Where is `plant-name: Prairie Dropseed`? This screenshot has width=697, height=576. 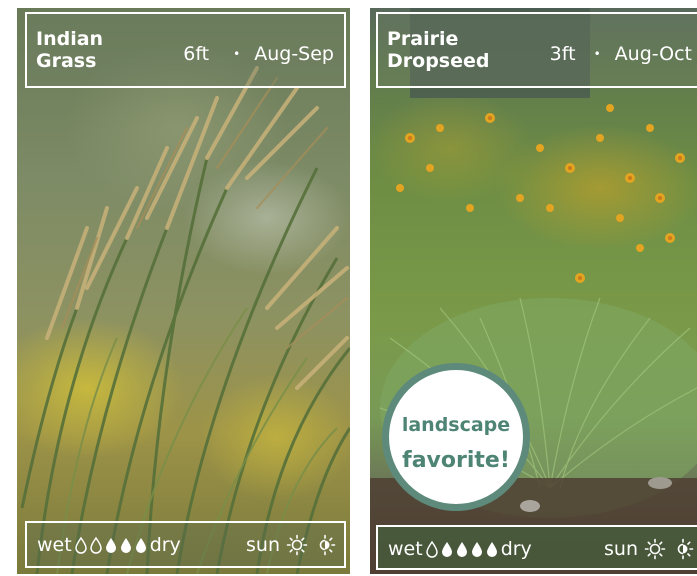 plant-name: Prairie Dropseed is located at coordinates (438, 50).